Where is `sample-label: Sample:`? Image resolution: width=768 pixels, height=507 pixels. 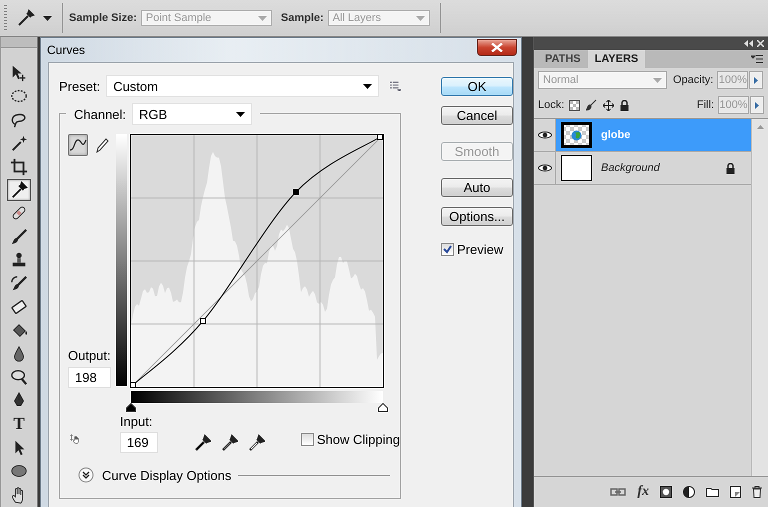 sample-label: Sample: is located at coordinates (302, 18).